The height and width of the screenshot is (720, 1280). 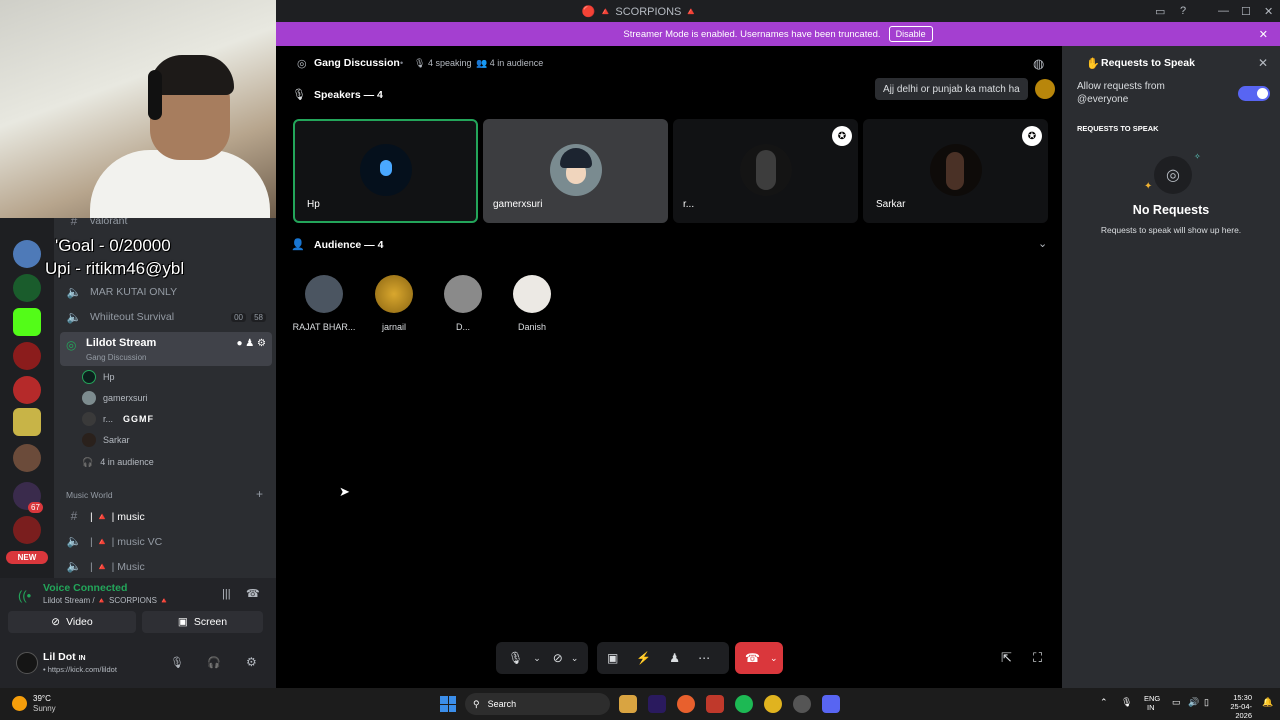 I want to click on move-to-audience-icon: ♟, so click(x=674, y=658).